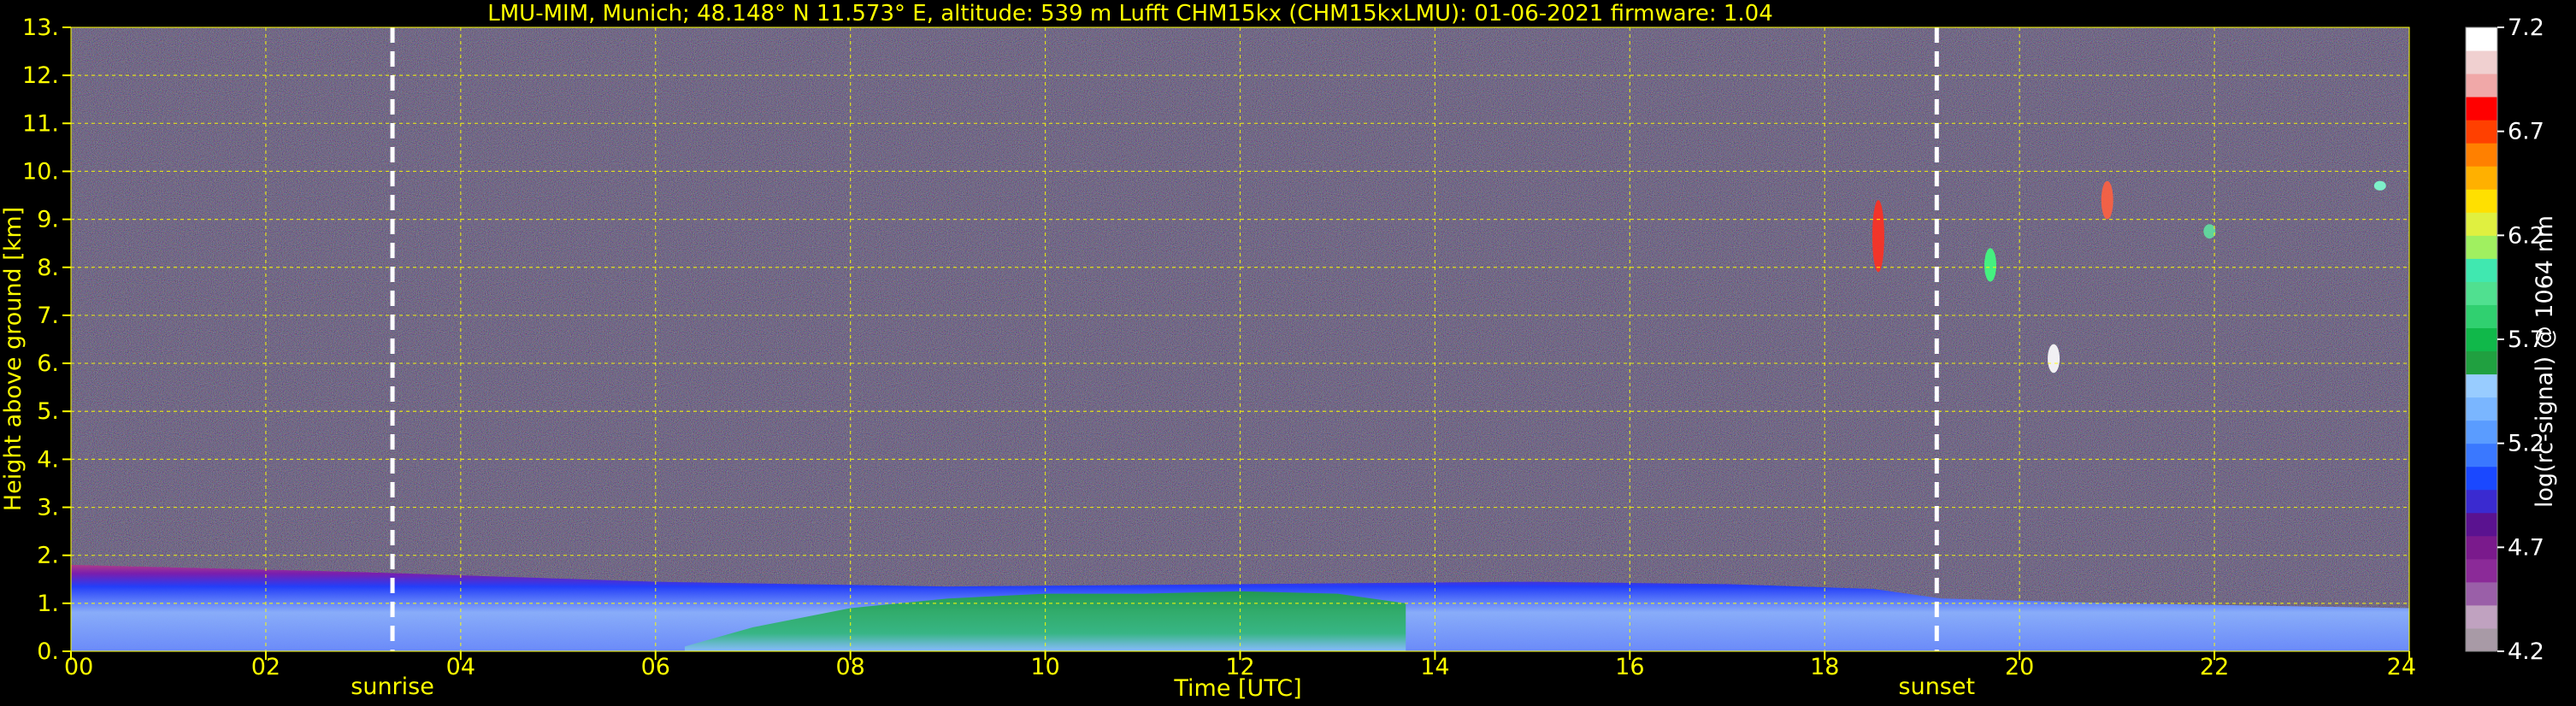 The width and height of the screenshot is (2576, 706). I want to click on y-tick-label: 13., so click(40, 28).